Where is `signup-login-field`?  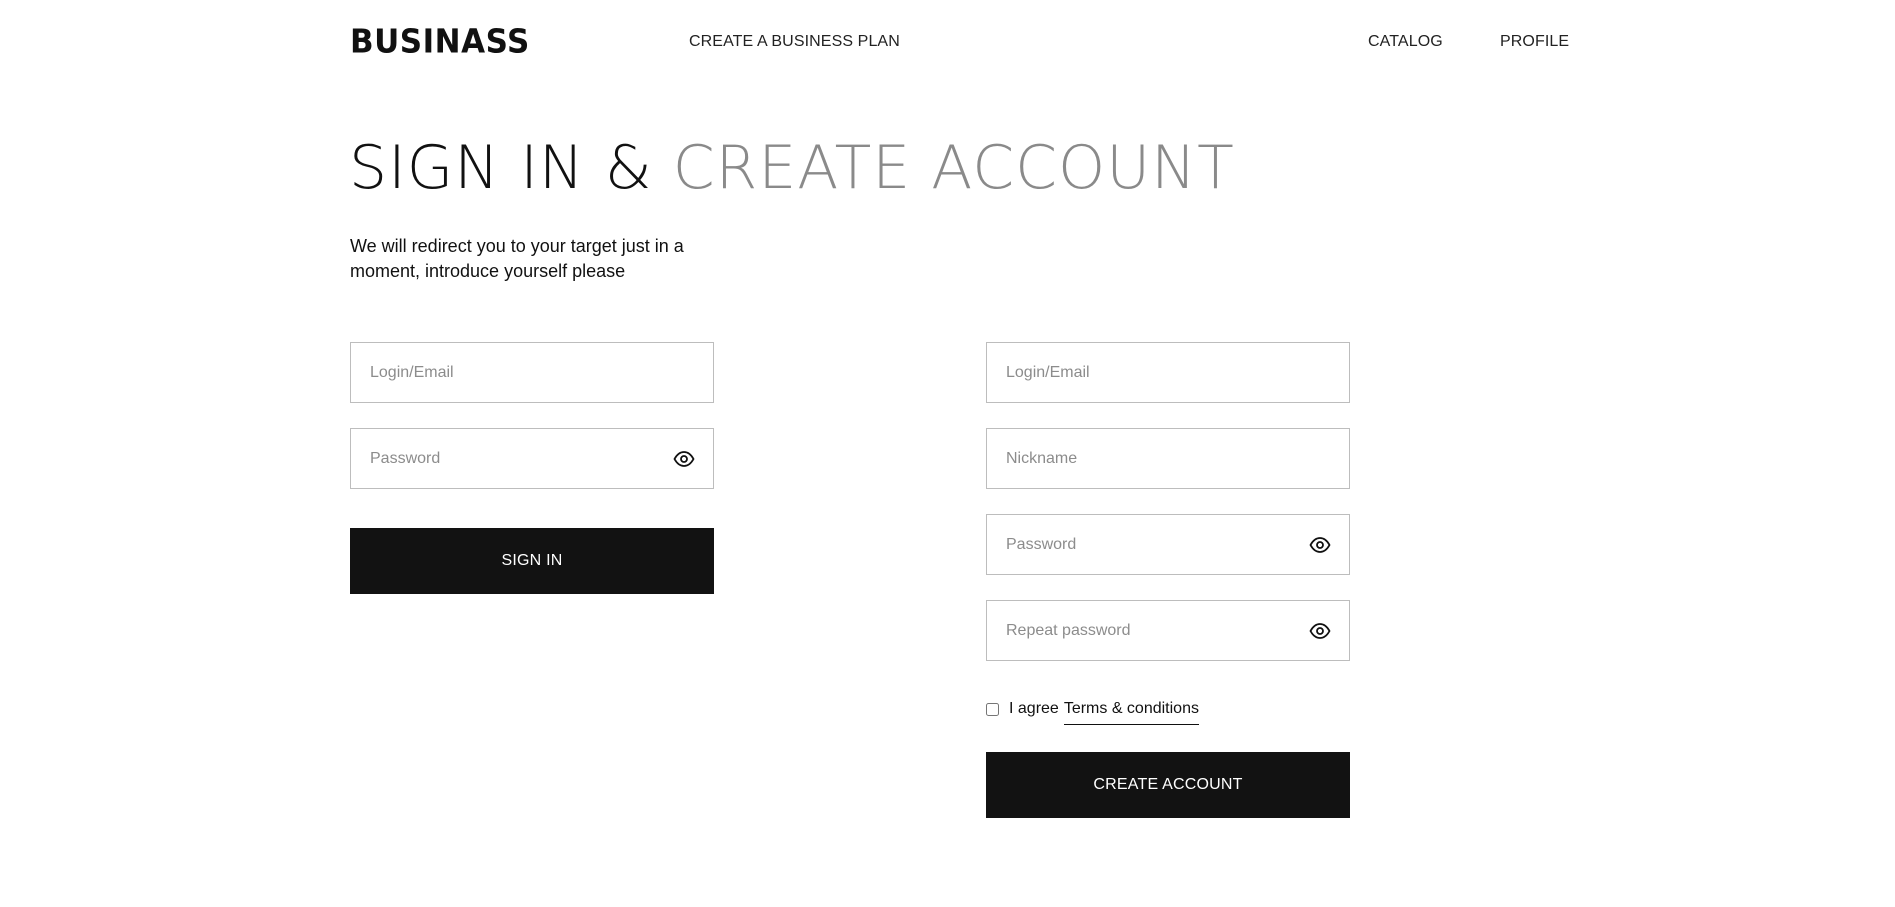
signup-login-field is located at coordinates (1168, 372).